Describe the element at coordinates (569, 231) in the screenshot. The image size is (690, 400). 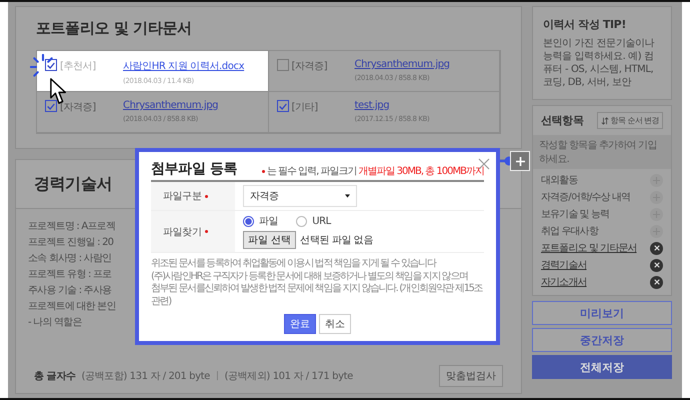
I see `section-item: 취업 우대사항` at that location.